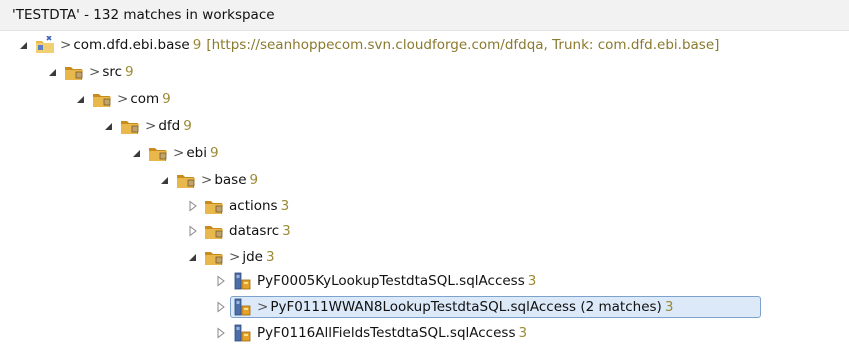 Image resolution: width=849 pixels, height=347 pixels. I want to click on tree-item-label: > base 9, so click(229, 180).